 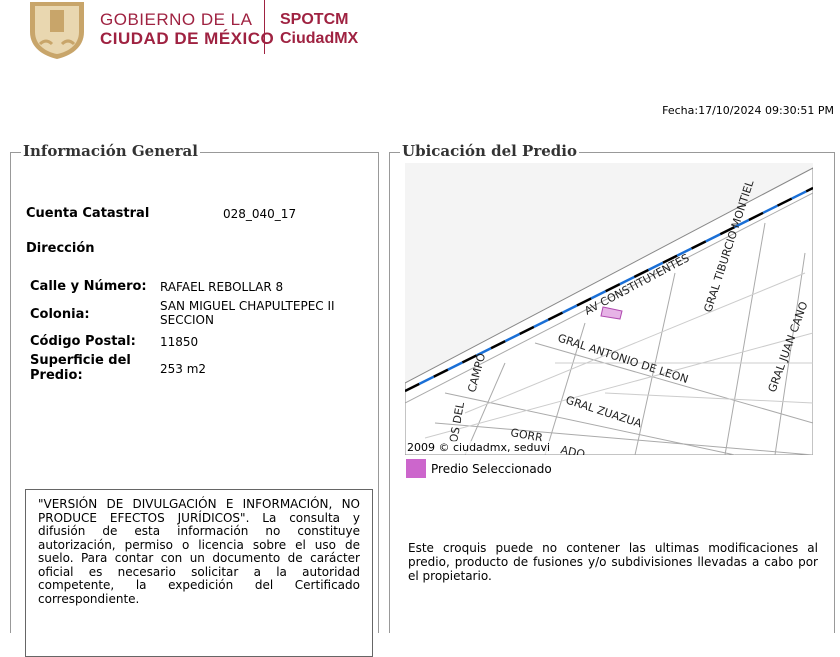 What do you see at coordinates (491, 468) in the screenshot?
I see `legend-label: Predio Seleccionado` at bounding box center [491, 468].